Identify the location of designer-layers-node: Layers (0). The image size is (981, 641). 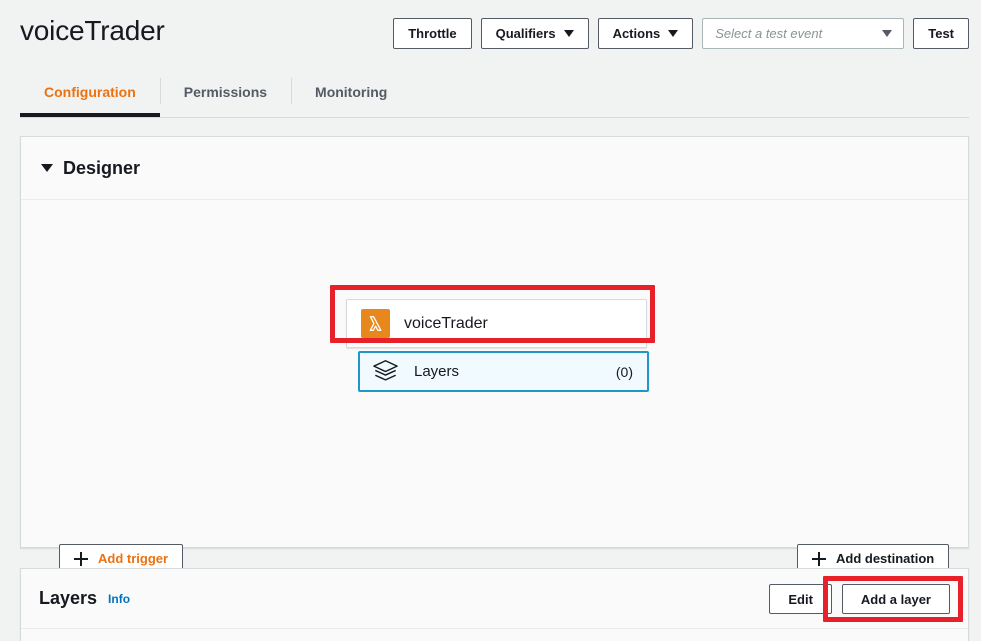
(503, 371).